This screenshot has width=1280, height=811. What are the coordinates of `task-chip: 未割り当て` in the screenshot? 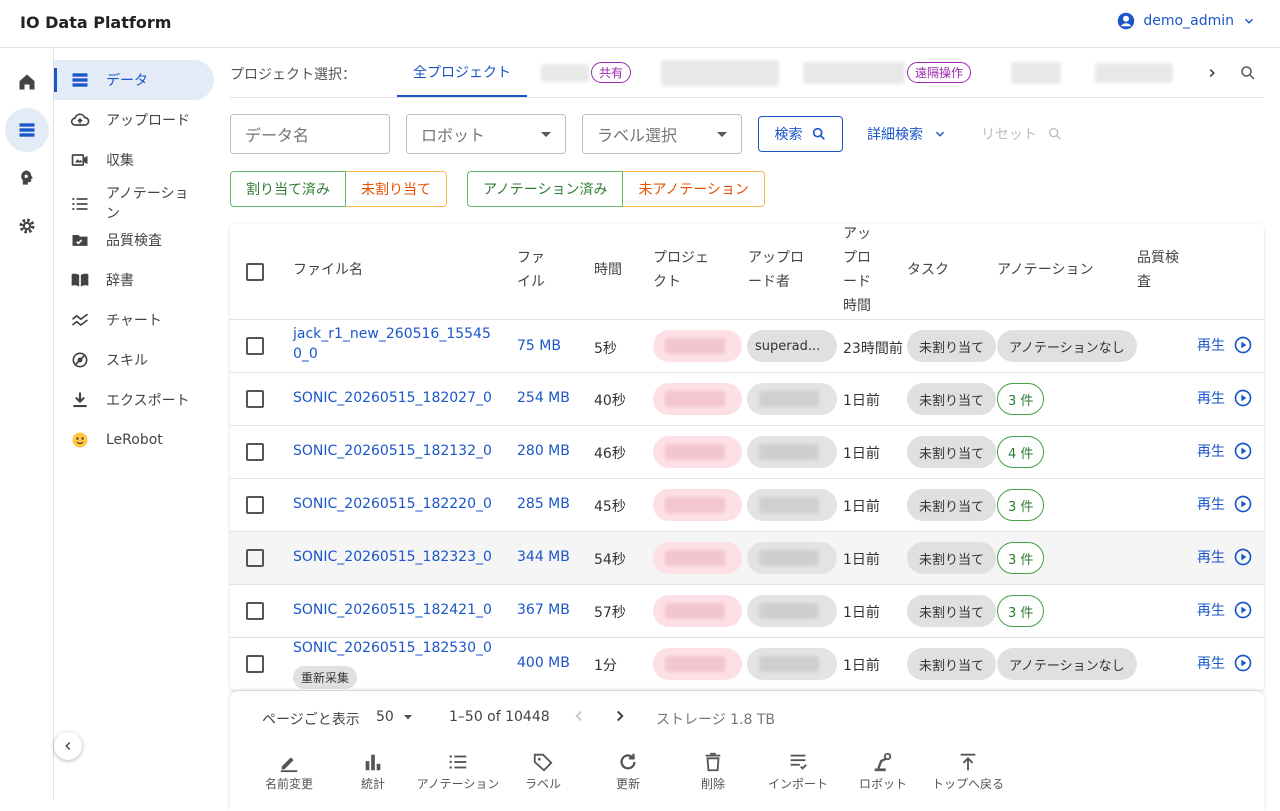 It's located at (951, 611).